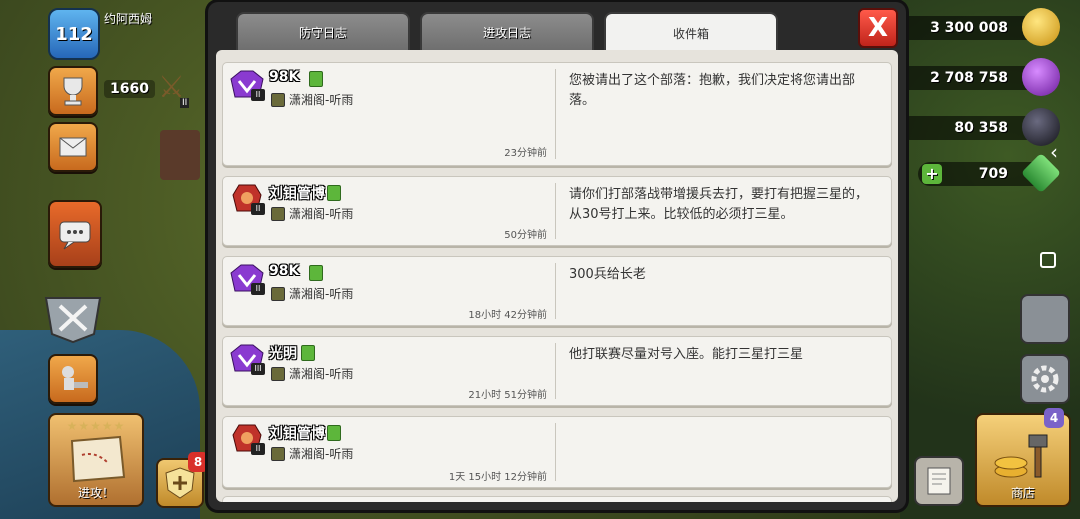 Image resolution: width=1080 pixels, height=519 pixels. Describe the element at coordinates (969, 78) in the screenshot. I see `elixir-amount: 2 708 758` at that location.